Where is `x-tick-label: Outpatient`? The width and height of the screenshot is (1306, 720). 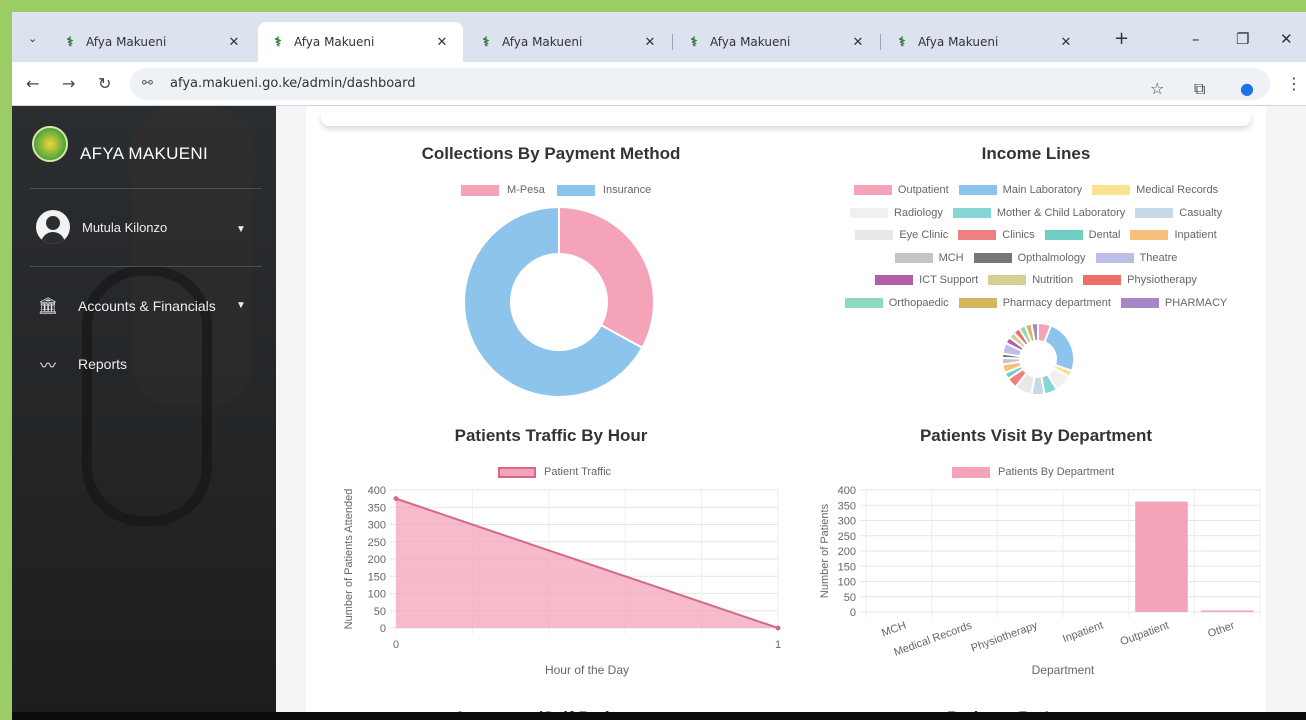
x-tick-label: Outpatient is located at coordinates (1145, 634).